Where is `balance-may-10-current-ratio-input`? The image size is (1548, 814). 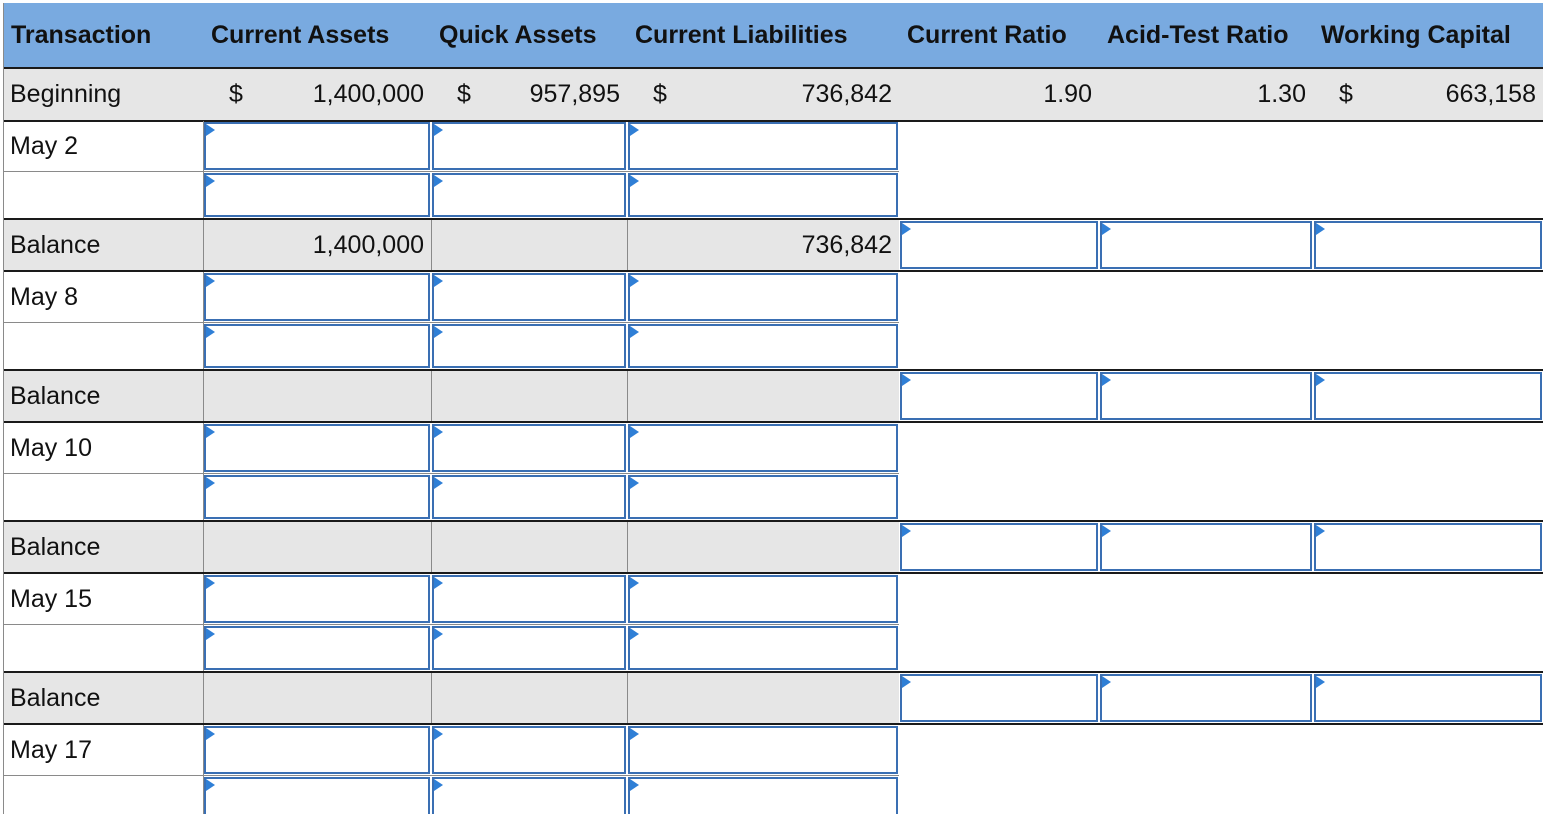
balance-may-10-current-ratio-input is located at coordinates (999, 547).